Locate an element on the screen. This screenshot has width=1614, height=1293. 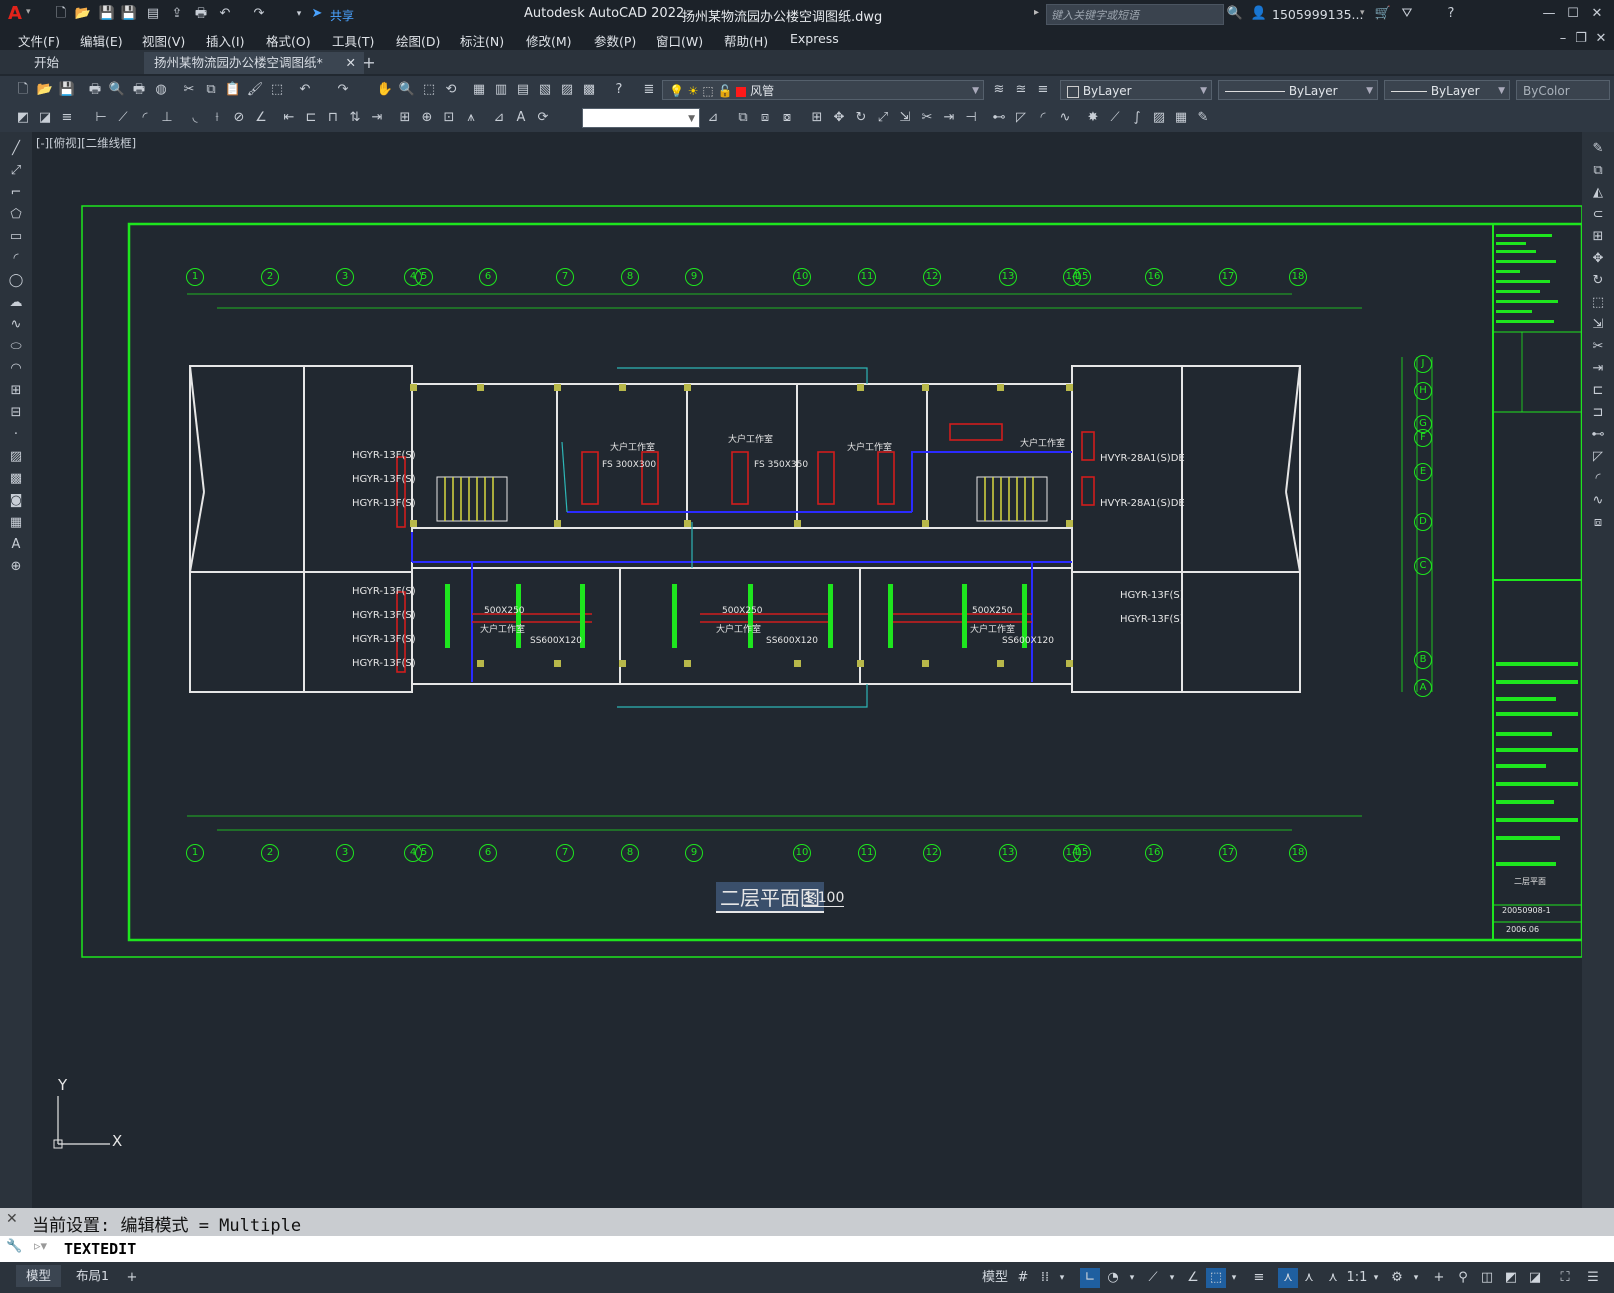
plotstyle-dropdown: ByColor is located at coordinates (1563, 90).